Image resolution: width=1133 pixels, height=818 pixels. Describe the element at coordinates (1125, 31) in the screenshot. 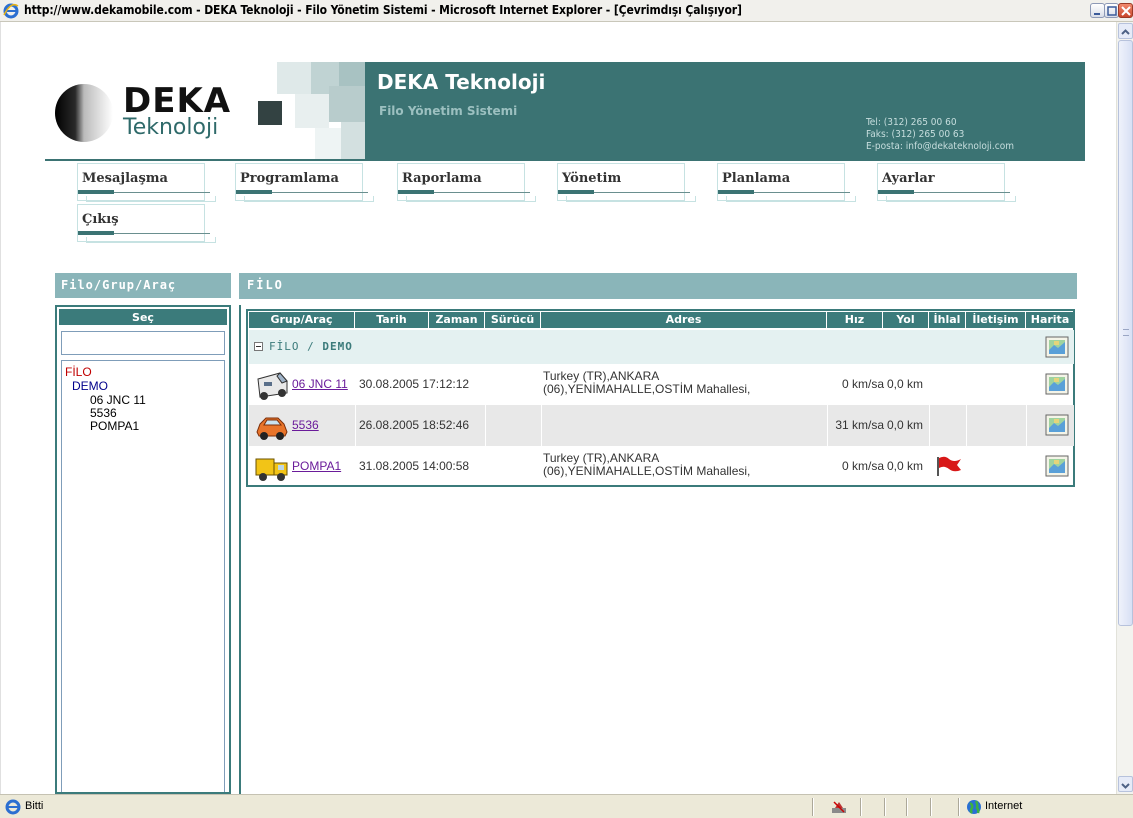

I see `scroll-up-button` at that location.